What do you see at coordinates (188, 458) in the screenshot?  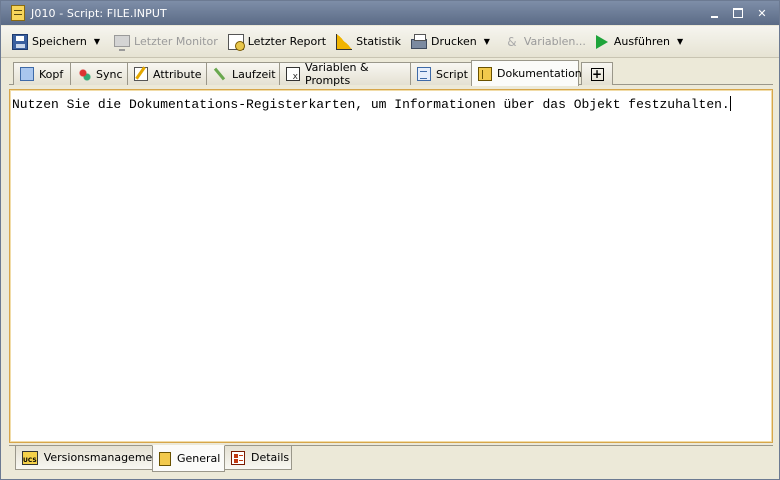 I see `tab-general: General` at bounding box center [188, 458].